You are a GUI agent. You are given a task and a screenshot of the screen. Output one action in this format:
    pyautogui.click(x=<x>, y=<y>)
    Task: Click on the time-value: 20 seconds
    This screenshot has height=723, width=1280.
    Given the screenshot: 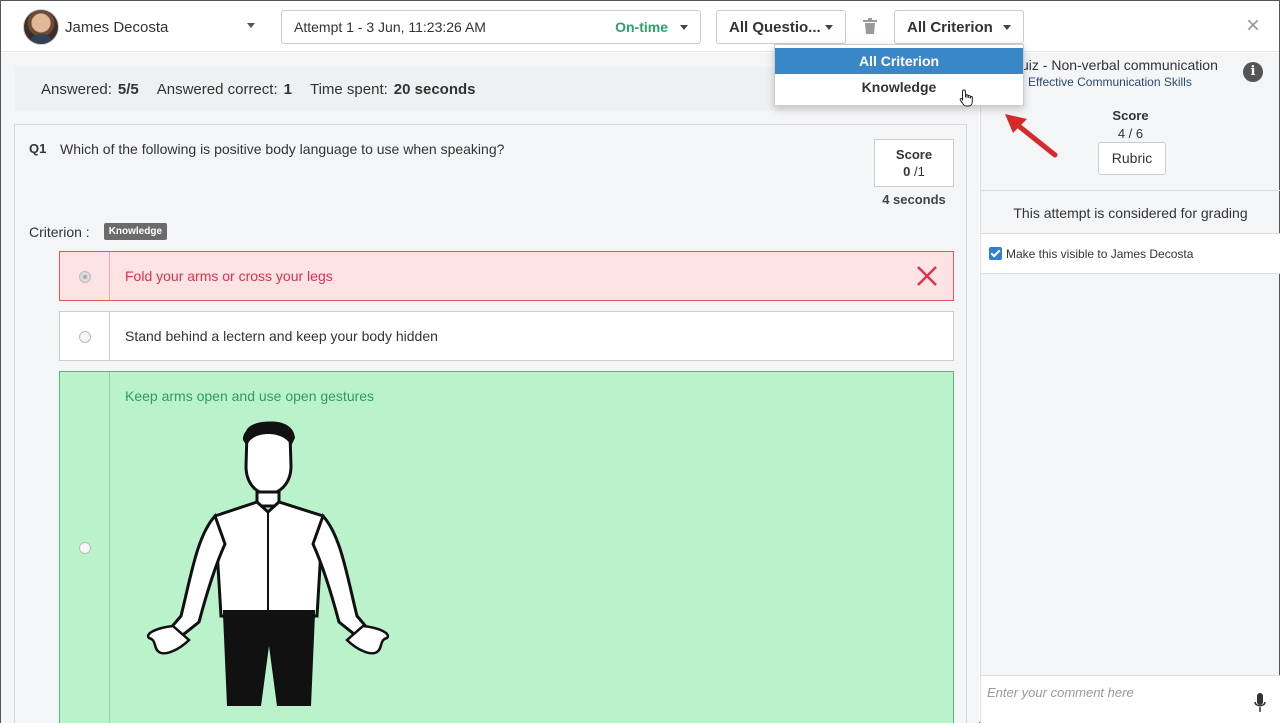 What is the action you would take?
    pyautogui.click(x=434, y=89)
    